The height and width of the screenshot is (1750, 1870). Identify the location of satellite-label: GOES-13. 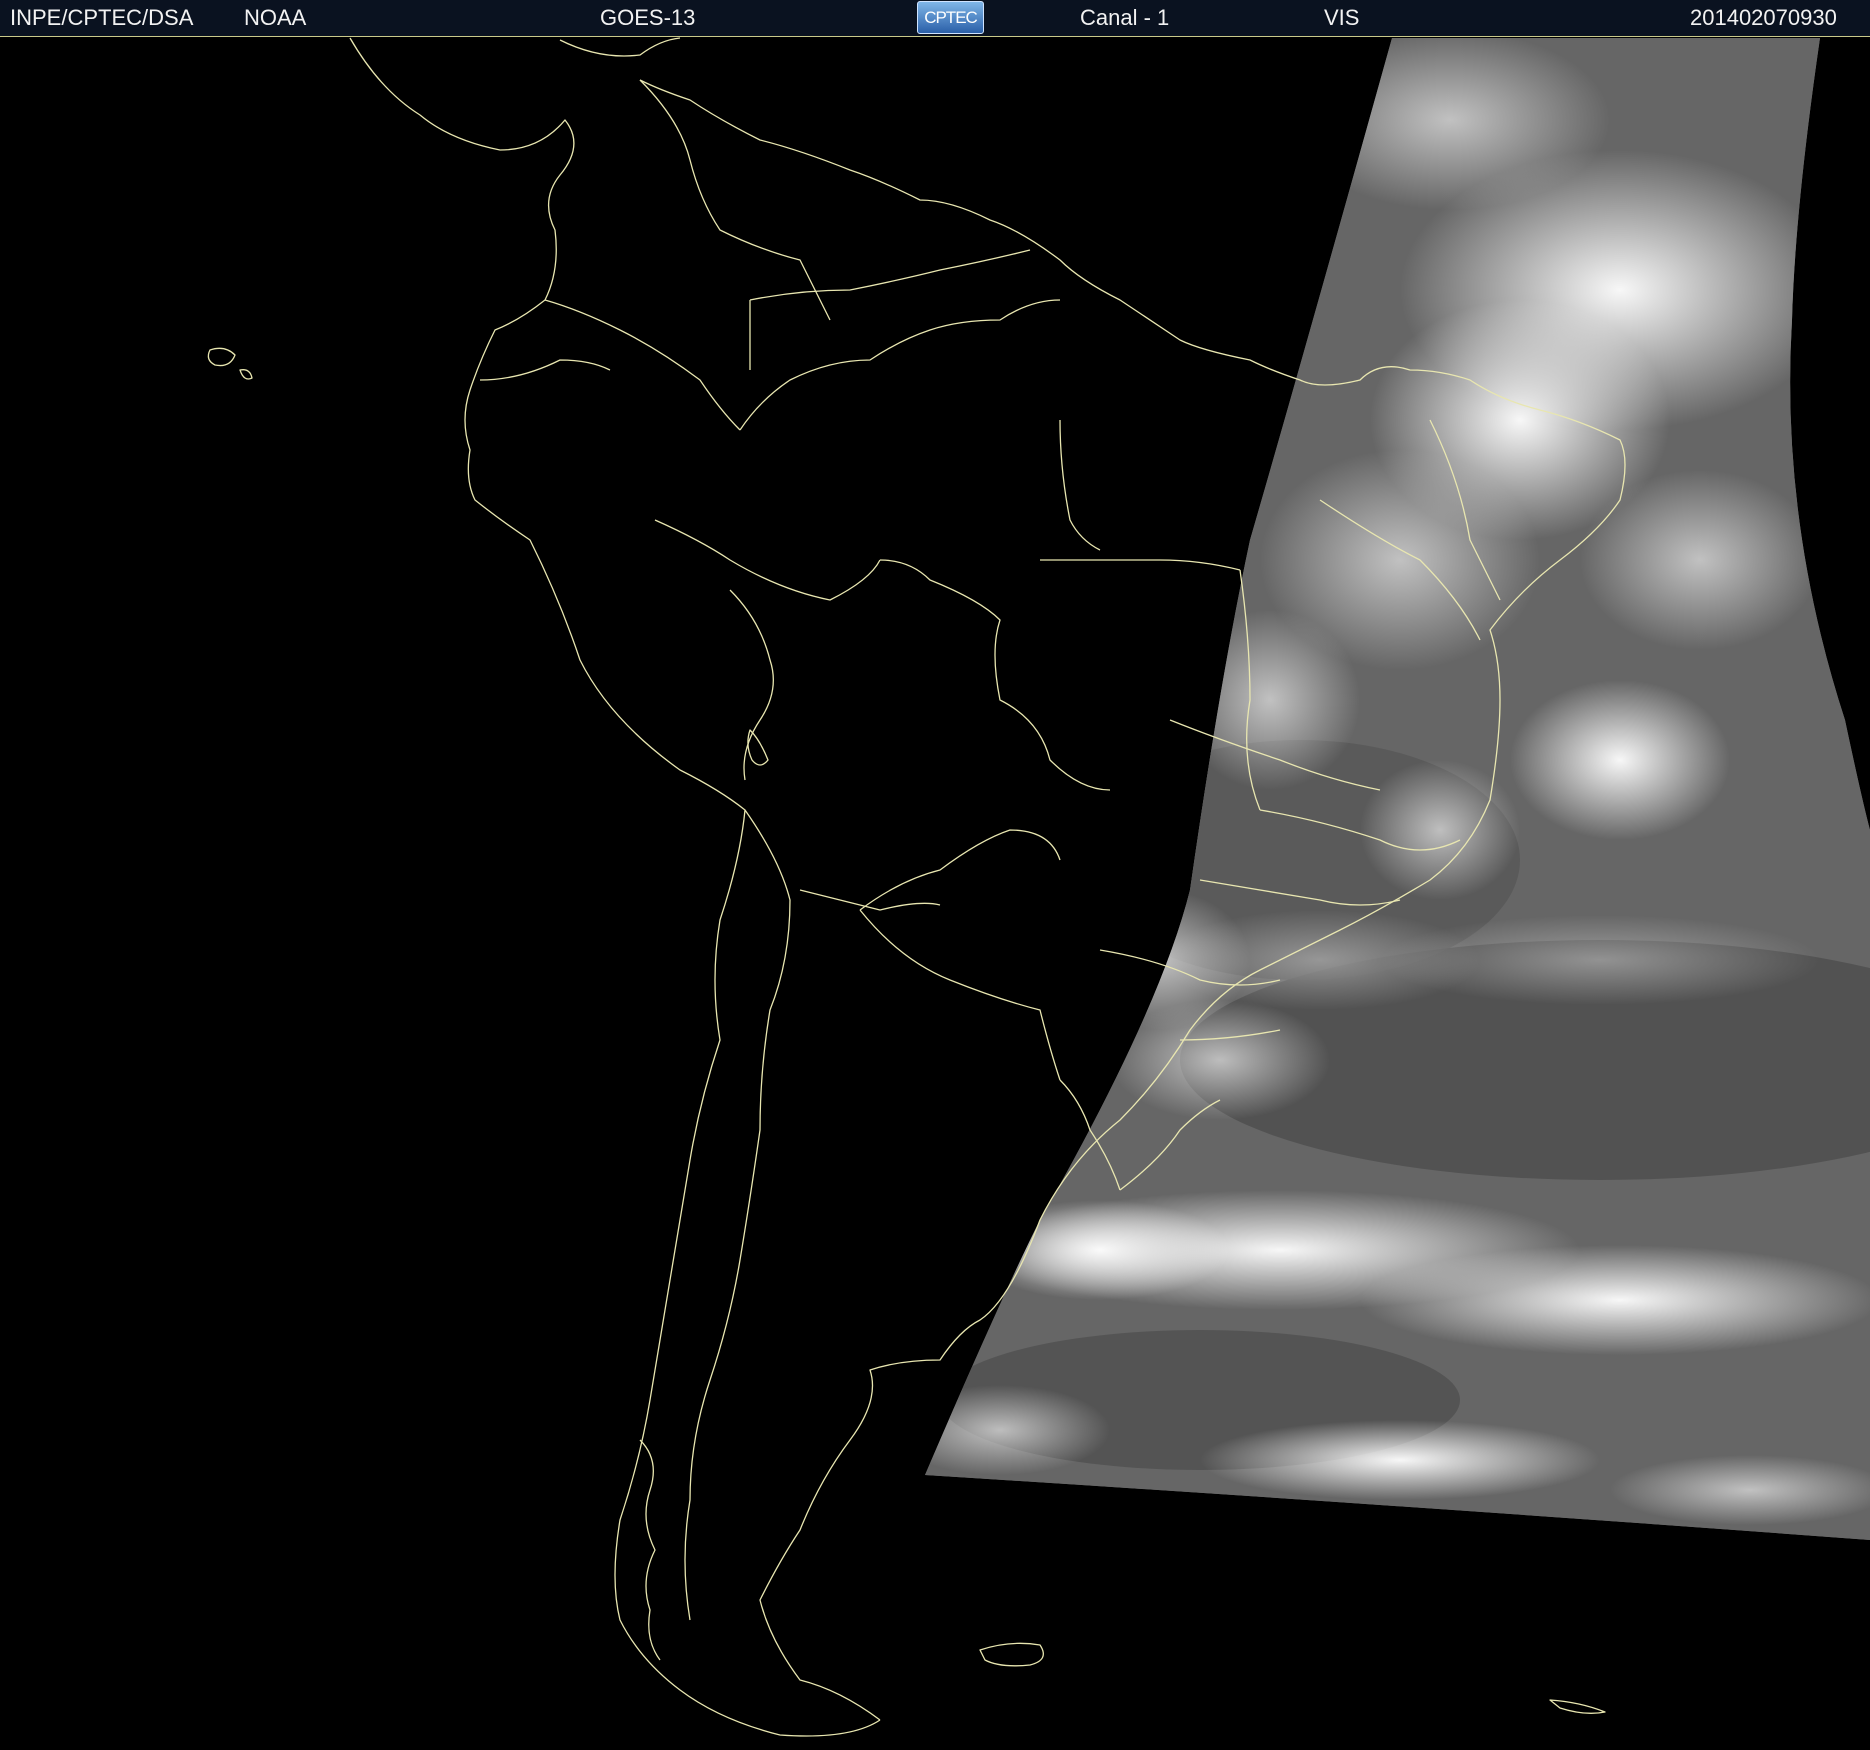
(648, 17).